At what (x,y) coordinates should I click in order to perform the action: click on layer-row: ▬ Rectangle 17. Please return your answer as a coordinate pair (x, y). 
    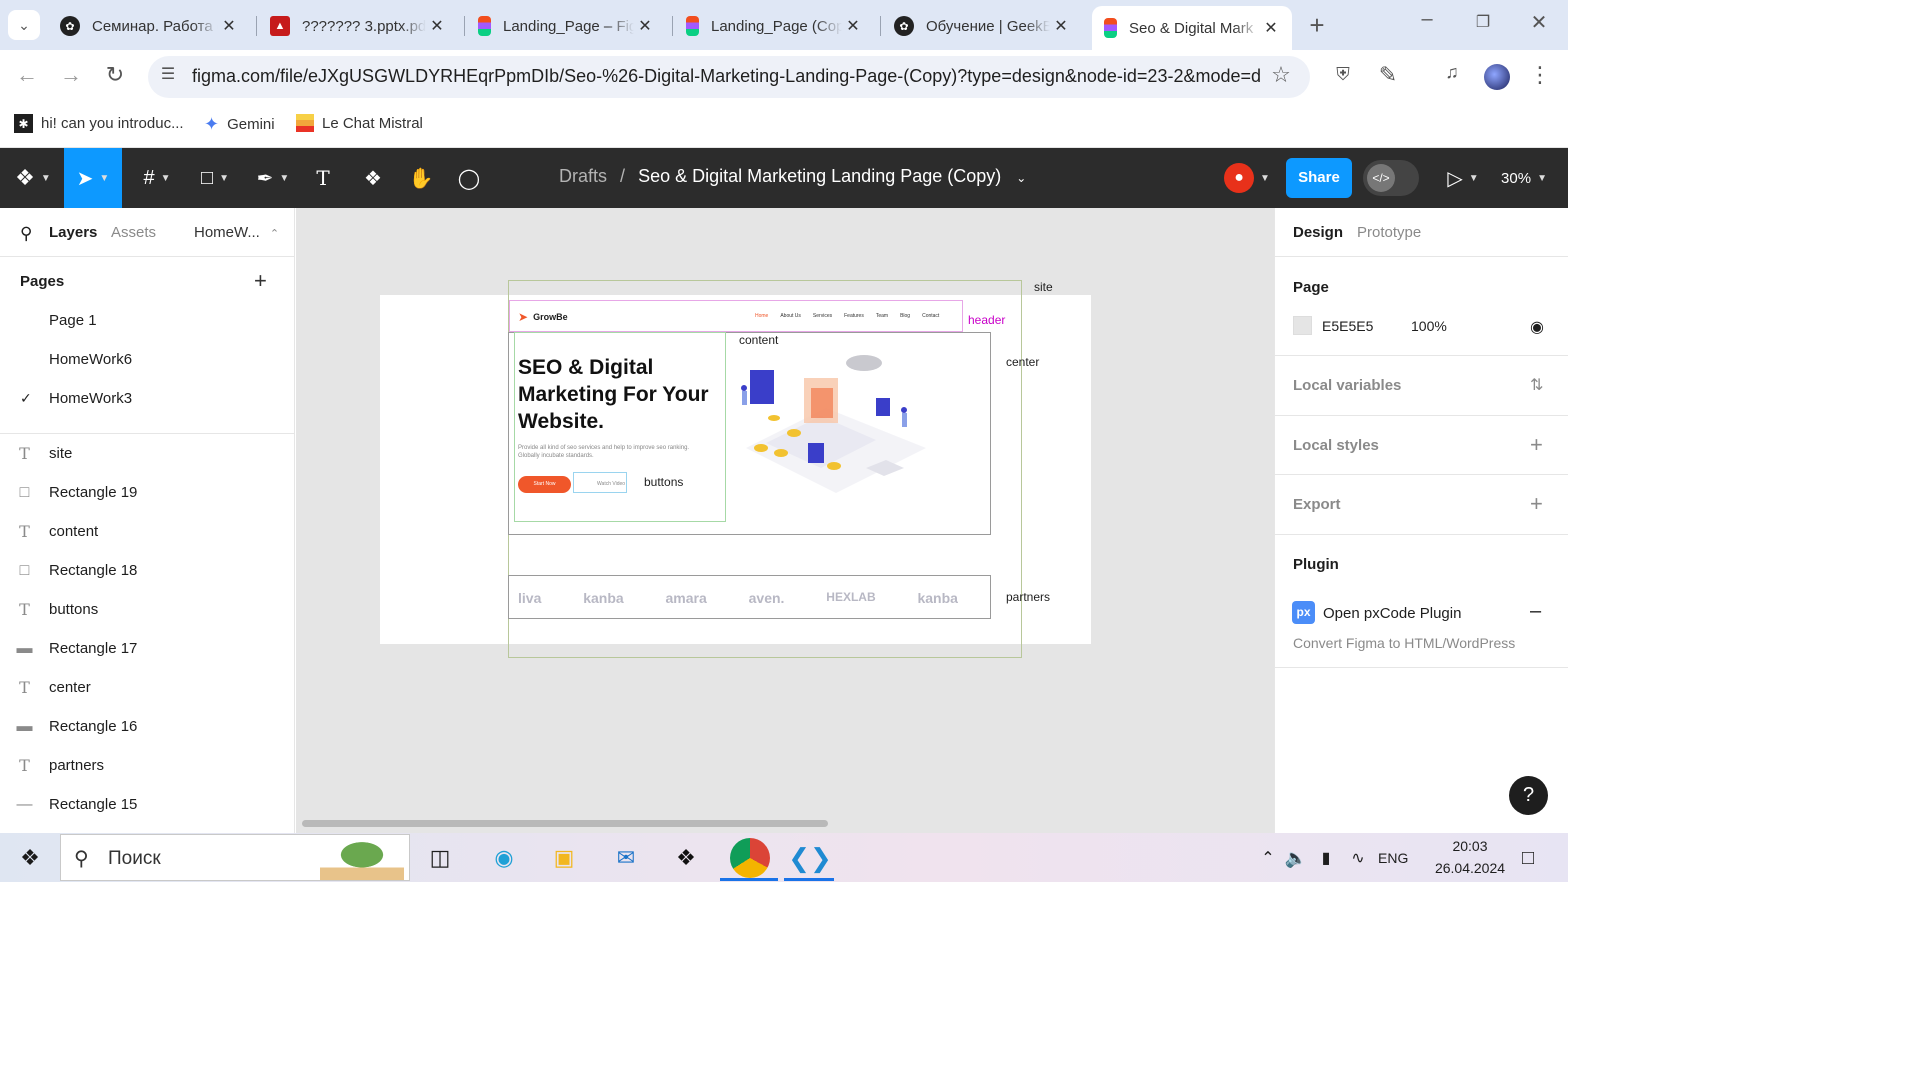
    Looking at the image, I should click on (147, 648).